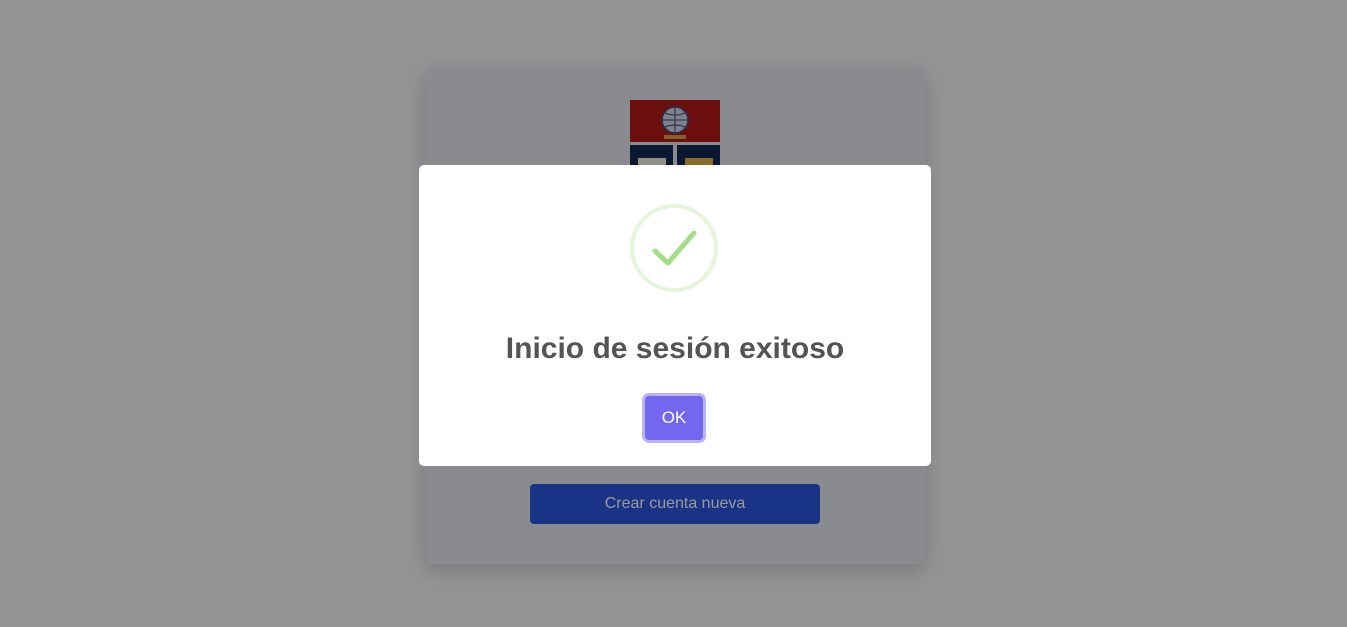  I want to click on success-check-icon, so click(674, 248).